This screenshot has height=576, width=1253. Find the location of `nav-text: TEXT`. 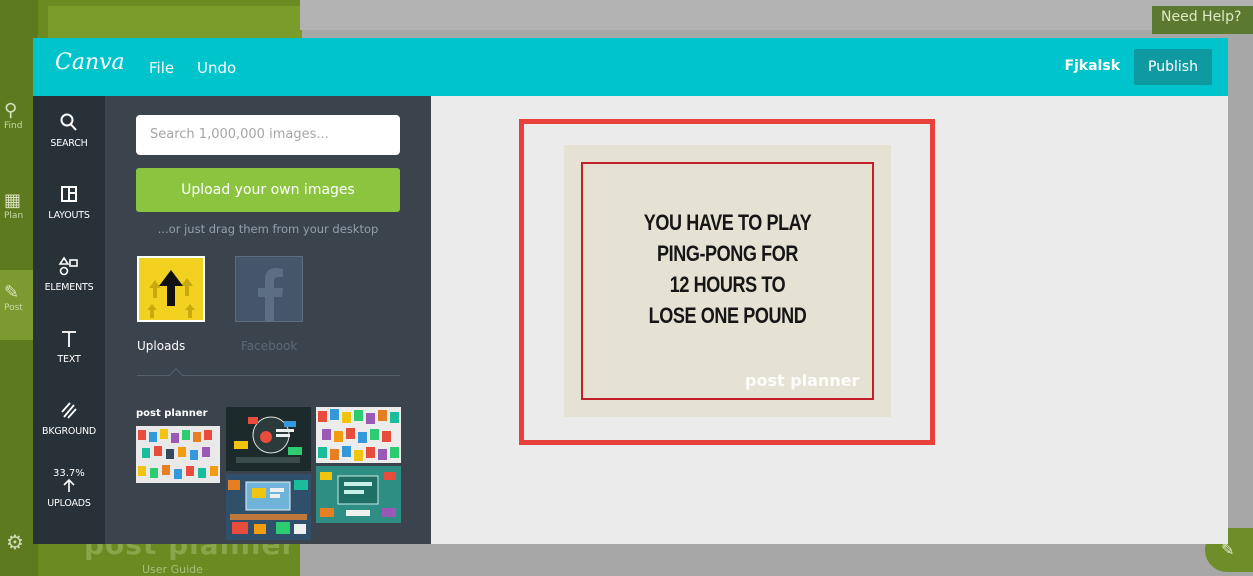

nav-text: TEXT is located at coordinates (69, 346).